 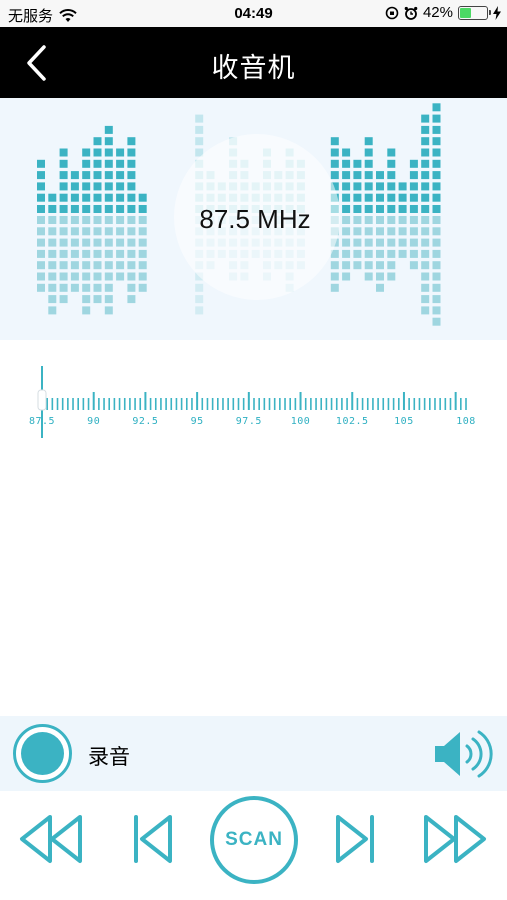 What do you see at coordinates (253, 68) in the screenshot?
I see `page-title: 收音机` at bounding box center [253, 68].